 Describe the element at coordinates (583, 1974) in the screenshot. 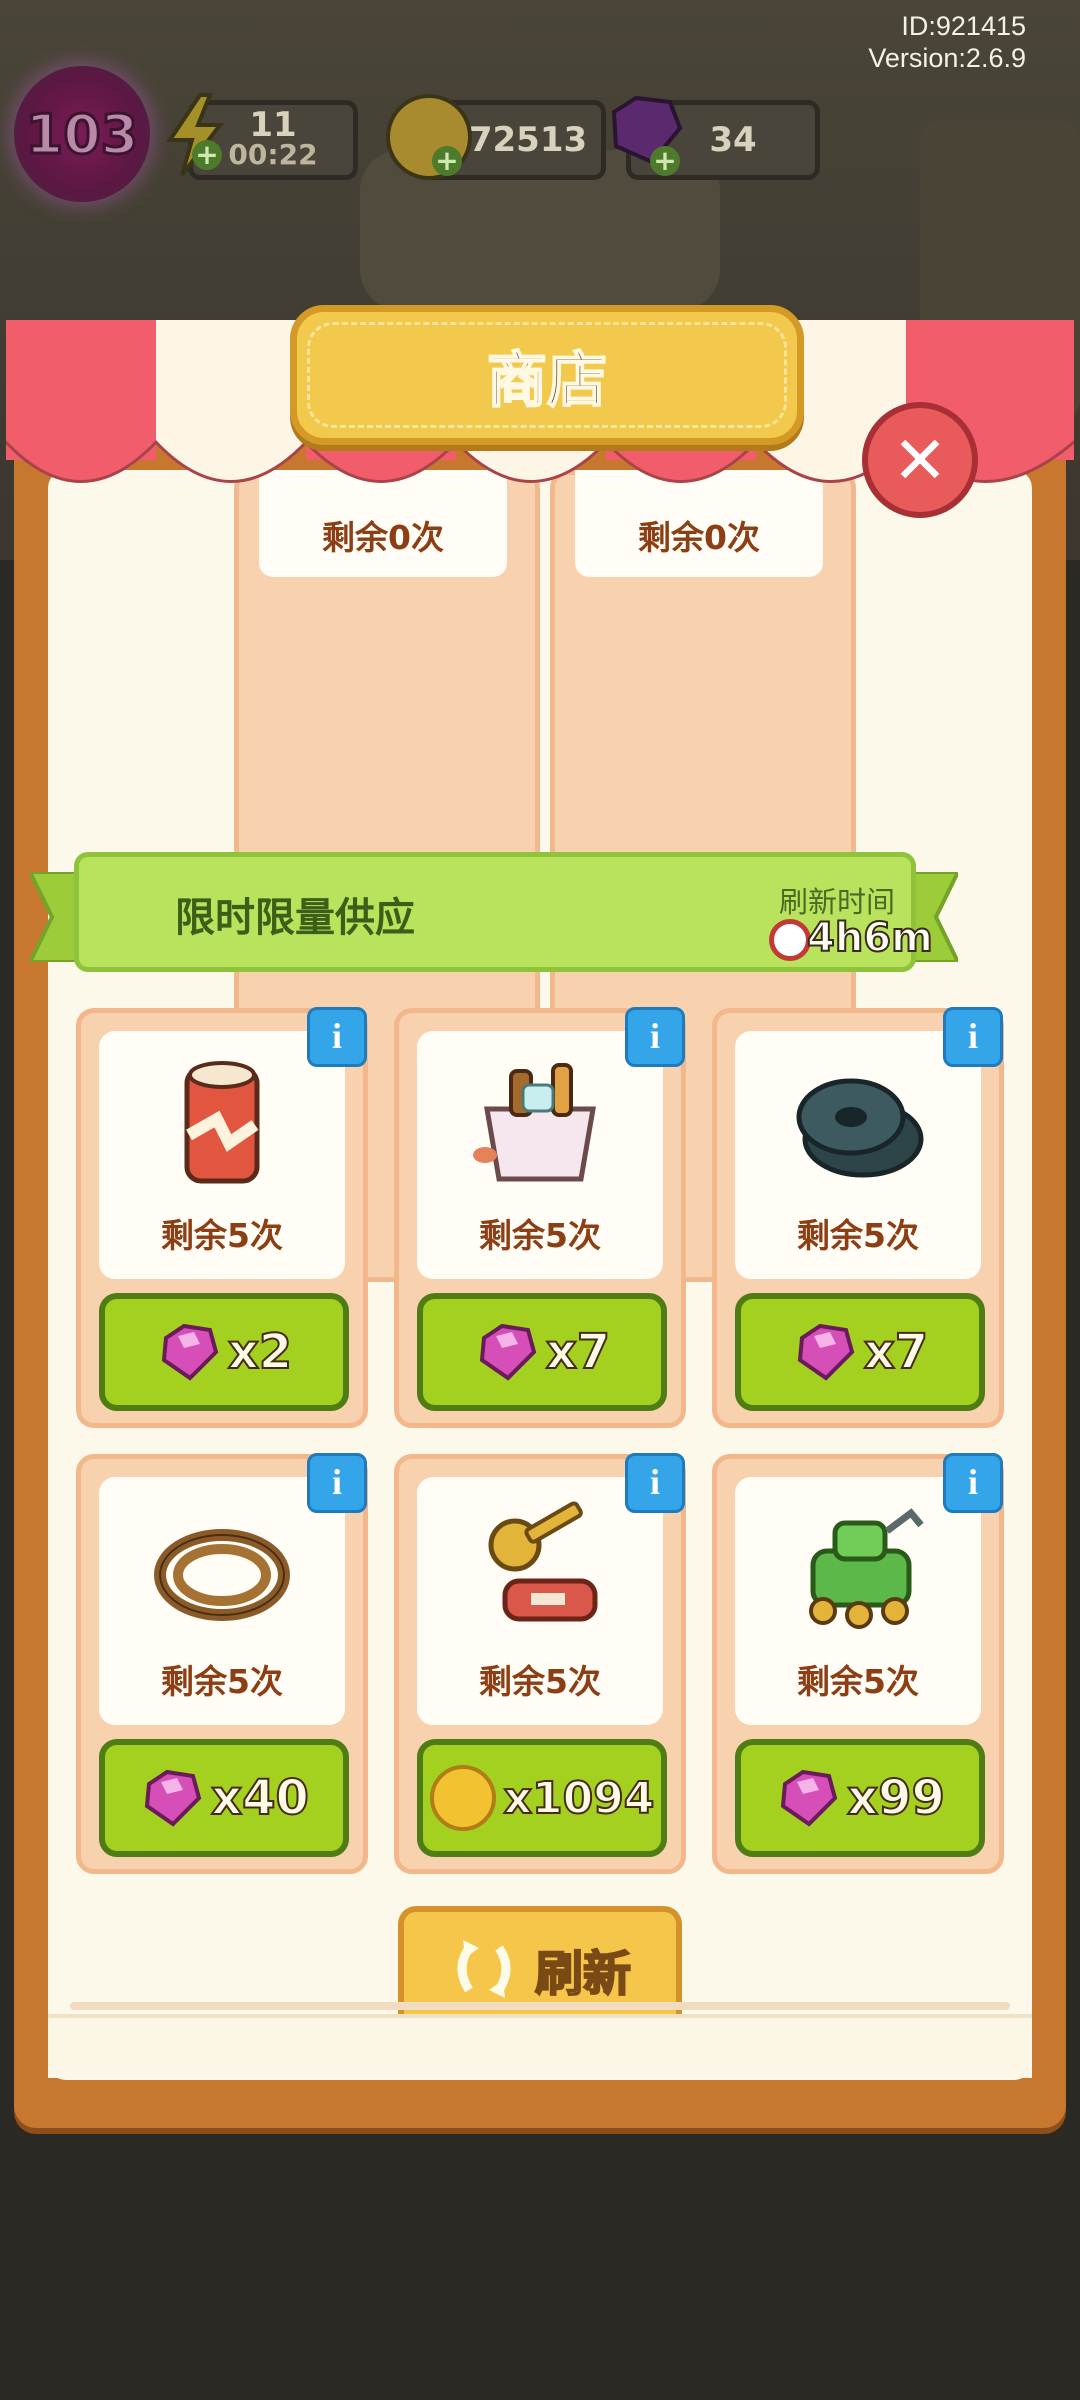

I see `refresh-label: 刷新` at that location.